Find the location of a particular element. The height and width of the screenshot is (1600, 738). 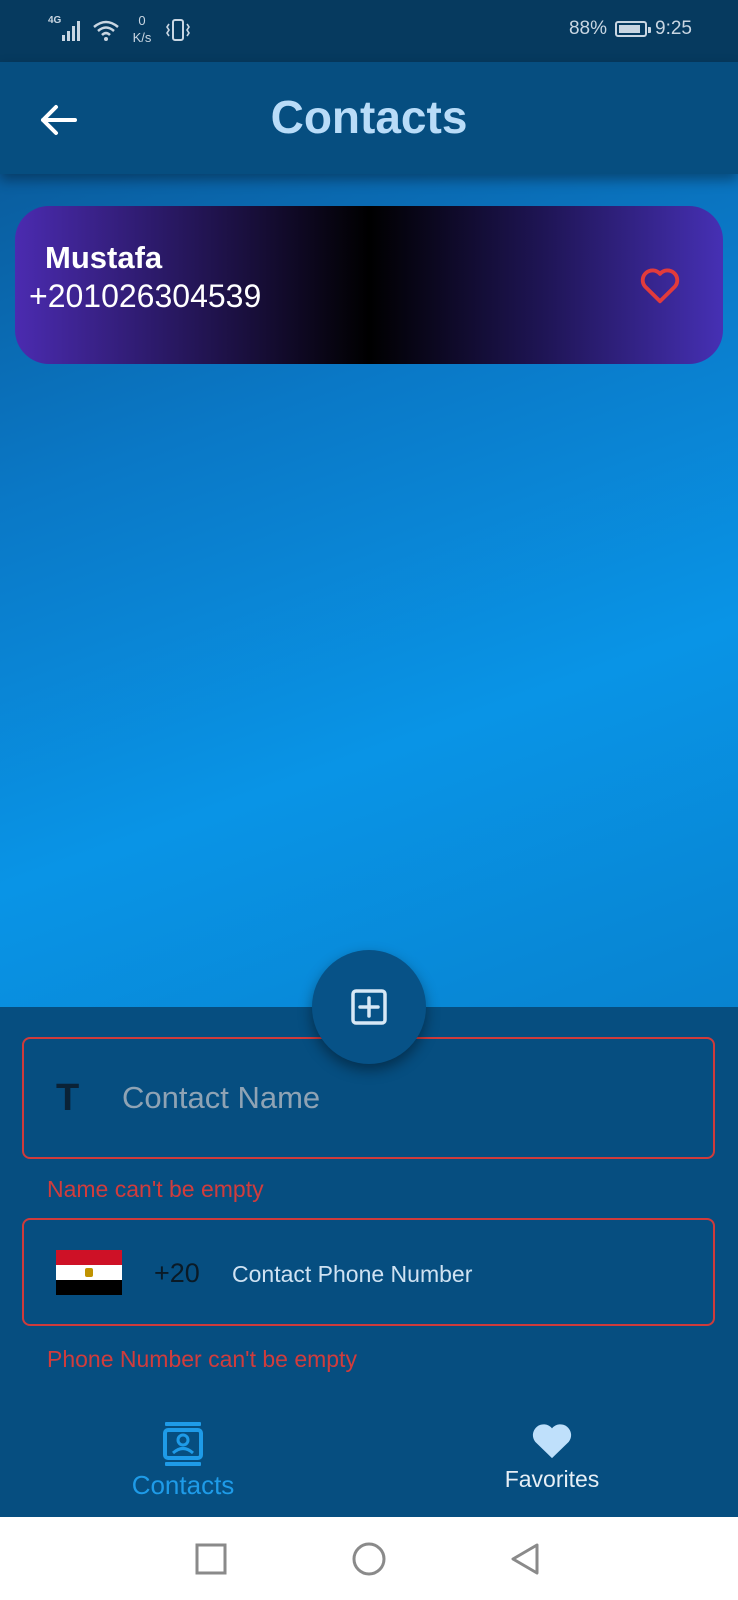

vibrate-icon is located at coordinates (178, 30).